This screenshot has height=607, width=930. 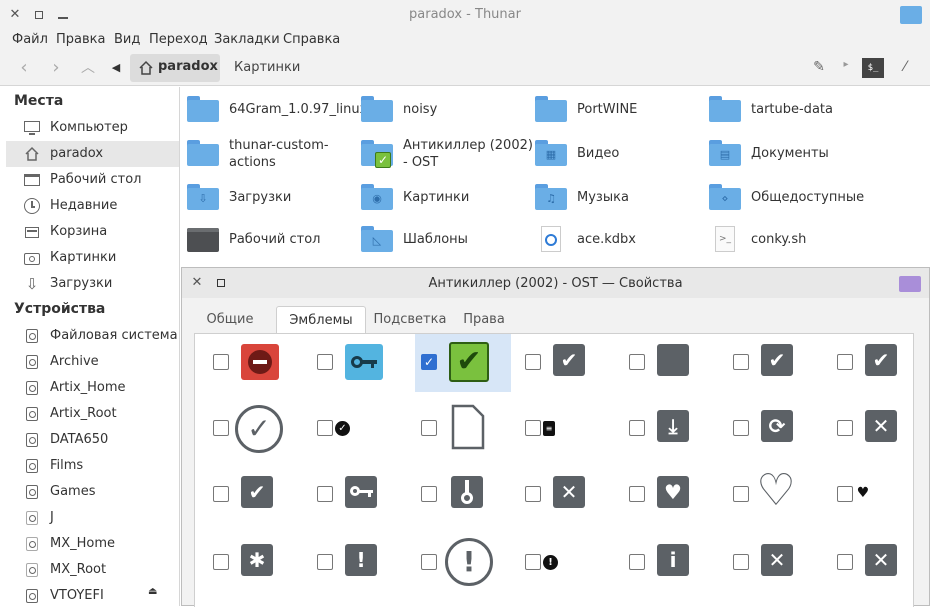 What do you see at coordinates (669, 563) in the screenshot?
I see `emblem-cell: i` at bounding box center [669, 563].